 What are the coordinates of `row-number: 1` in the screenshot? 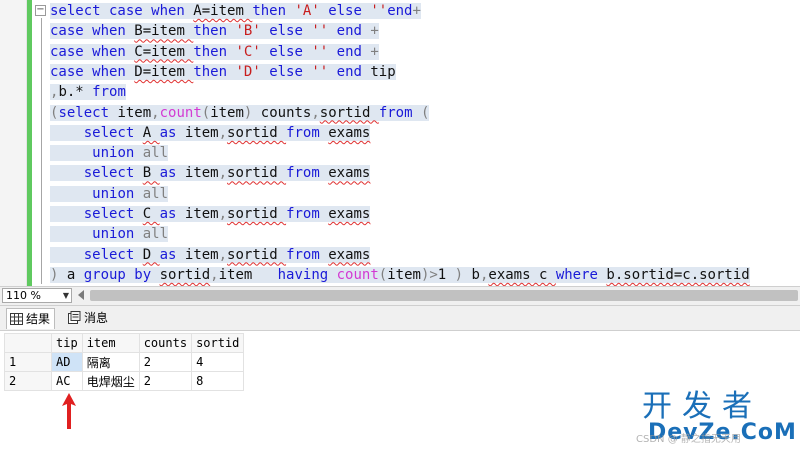 It's located at (28, 362).